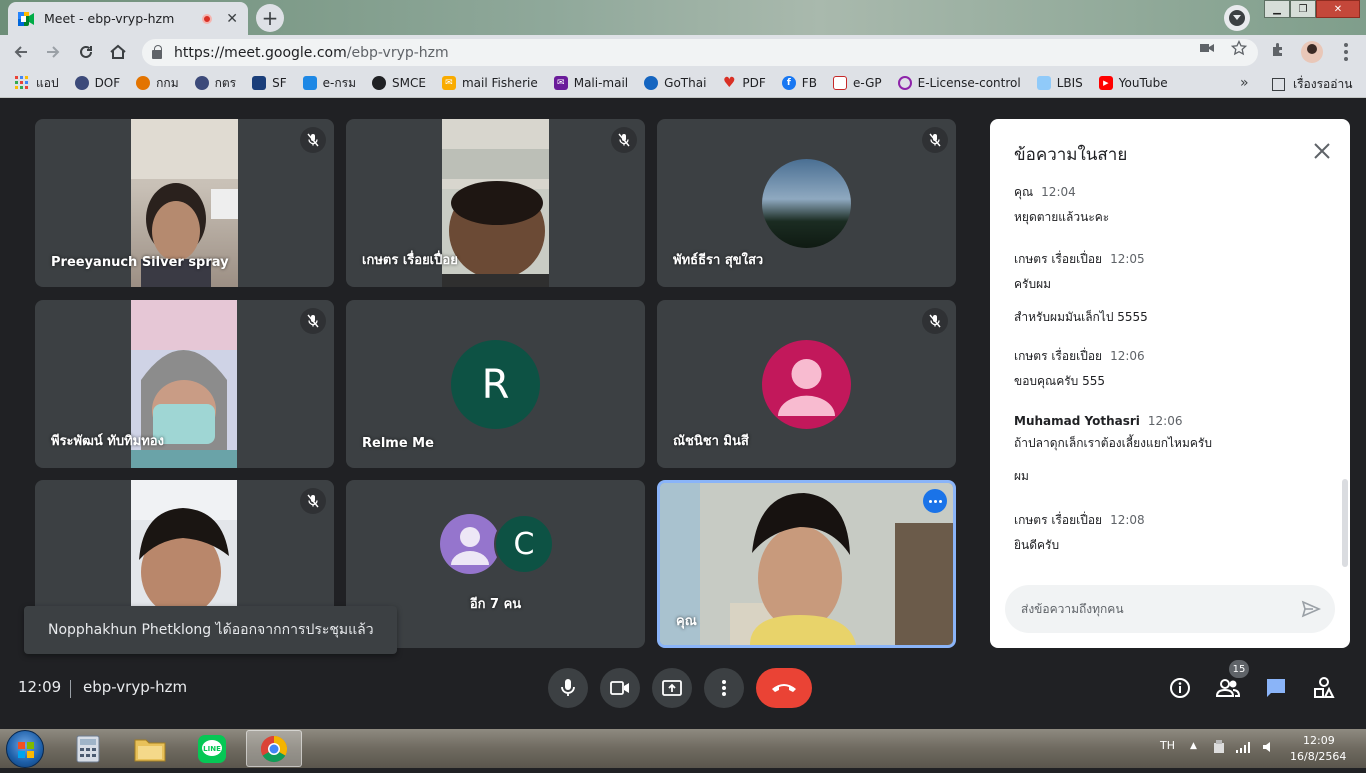 The height and width of the screenshot is (773, 1366). I want to click on mail-icon: ✉, so click(448, 83).